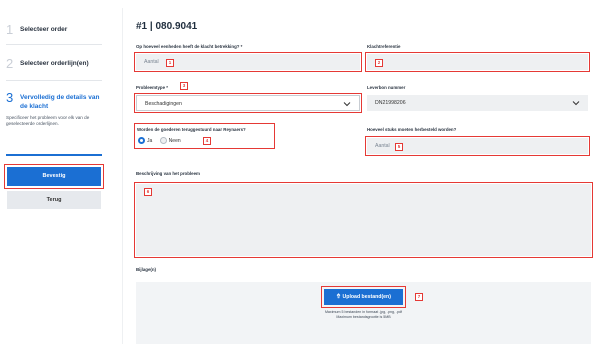 The image size is (605, 344). I want to click on return-radio-group: Ja Neen, so click(159, 140).